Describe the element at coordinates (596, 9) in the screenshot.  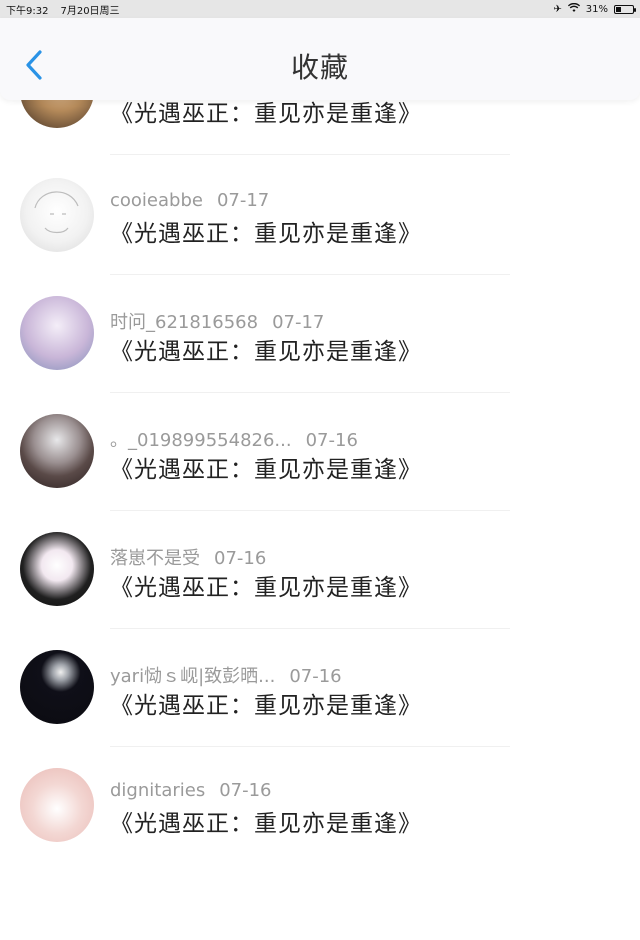
I see `battery-percent: 31%` at that location.